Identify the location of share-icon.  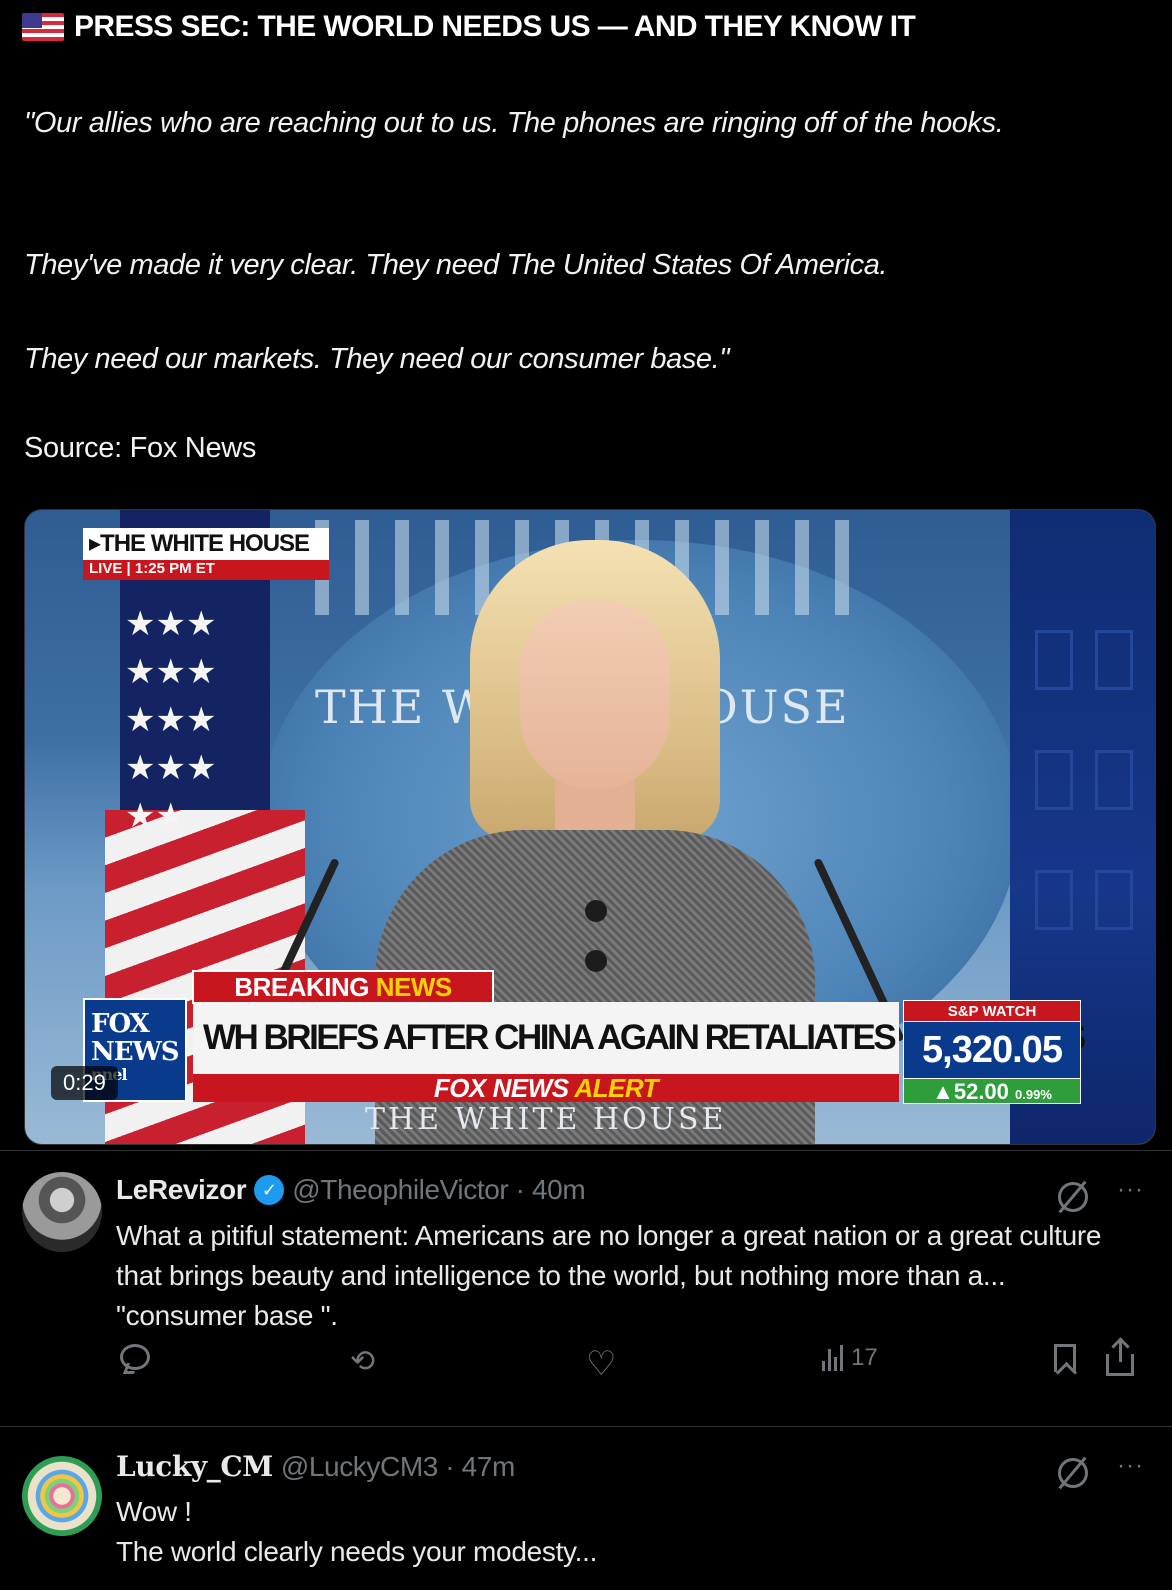
(1120, 1358).